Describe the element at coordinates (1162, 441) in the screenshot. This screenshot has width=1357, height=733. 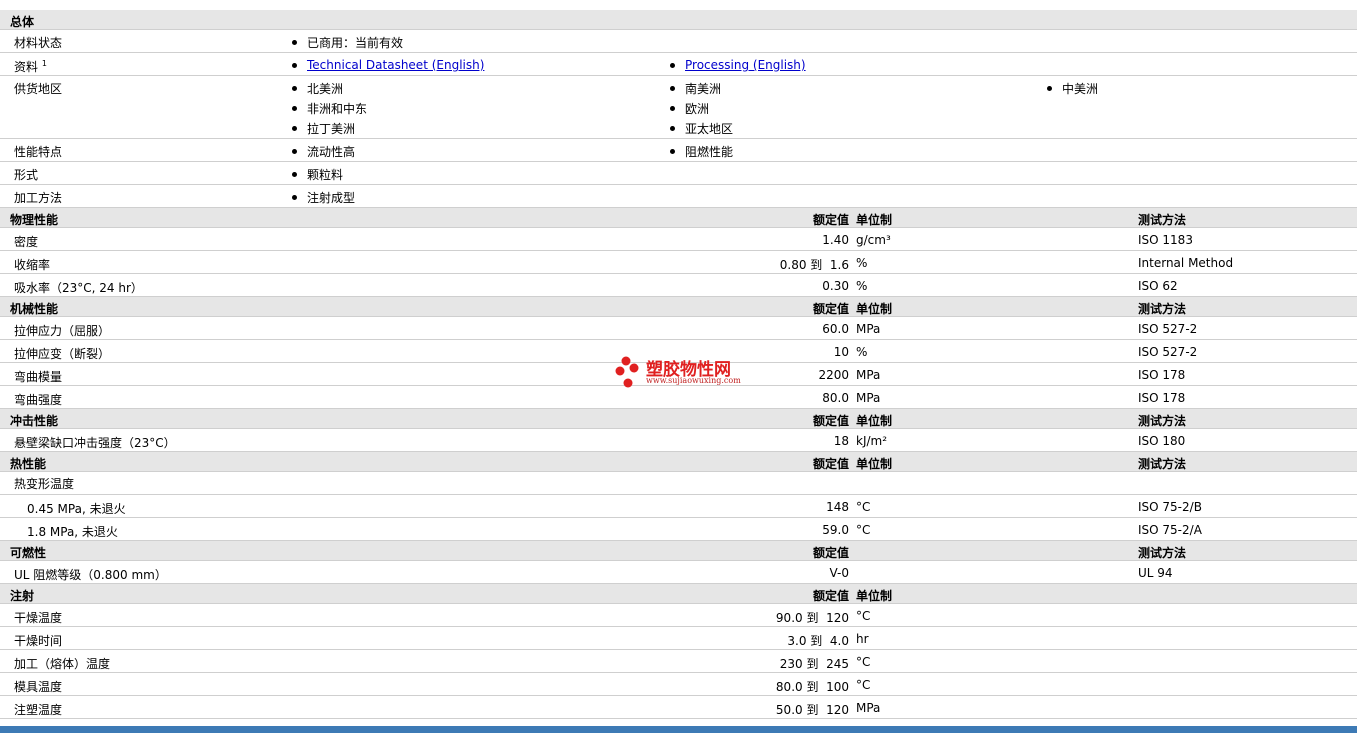
I see `property-test: ISO 180` at that location.